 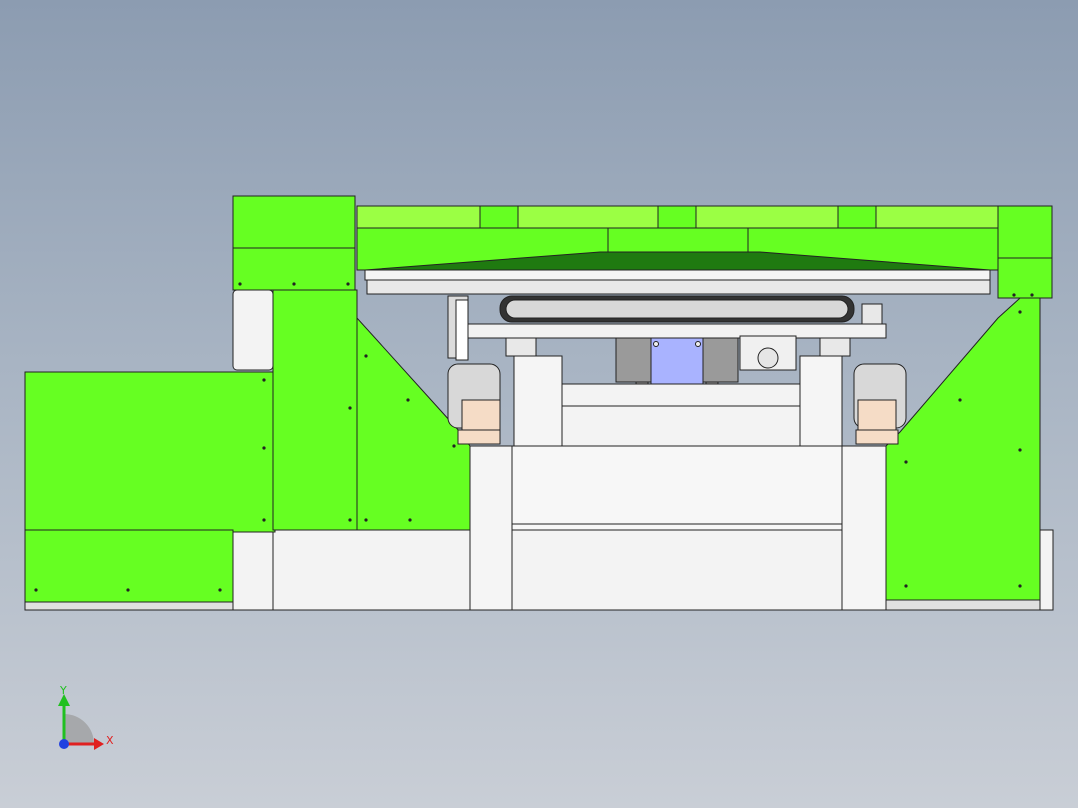 I want to click on x-axis-arrow-icon, so click(x=99, y=744).